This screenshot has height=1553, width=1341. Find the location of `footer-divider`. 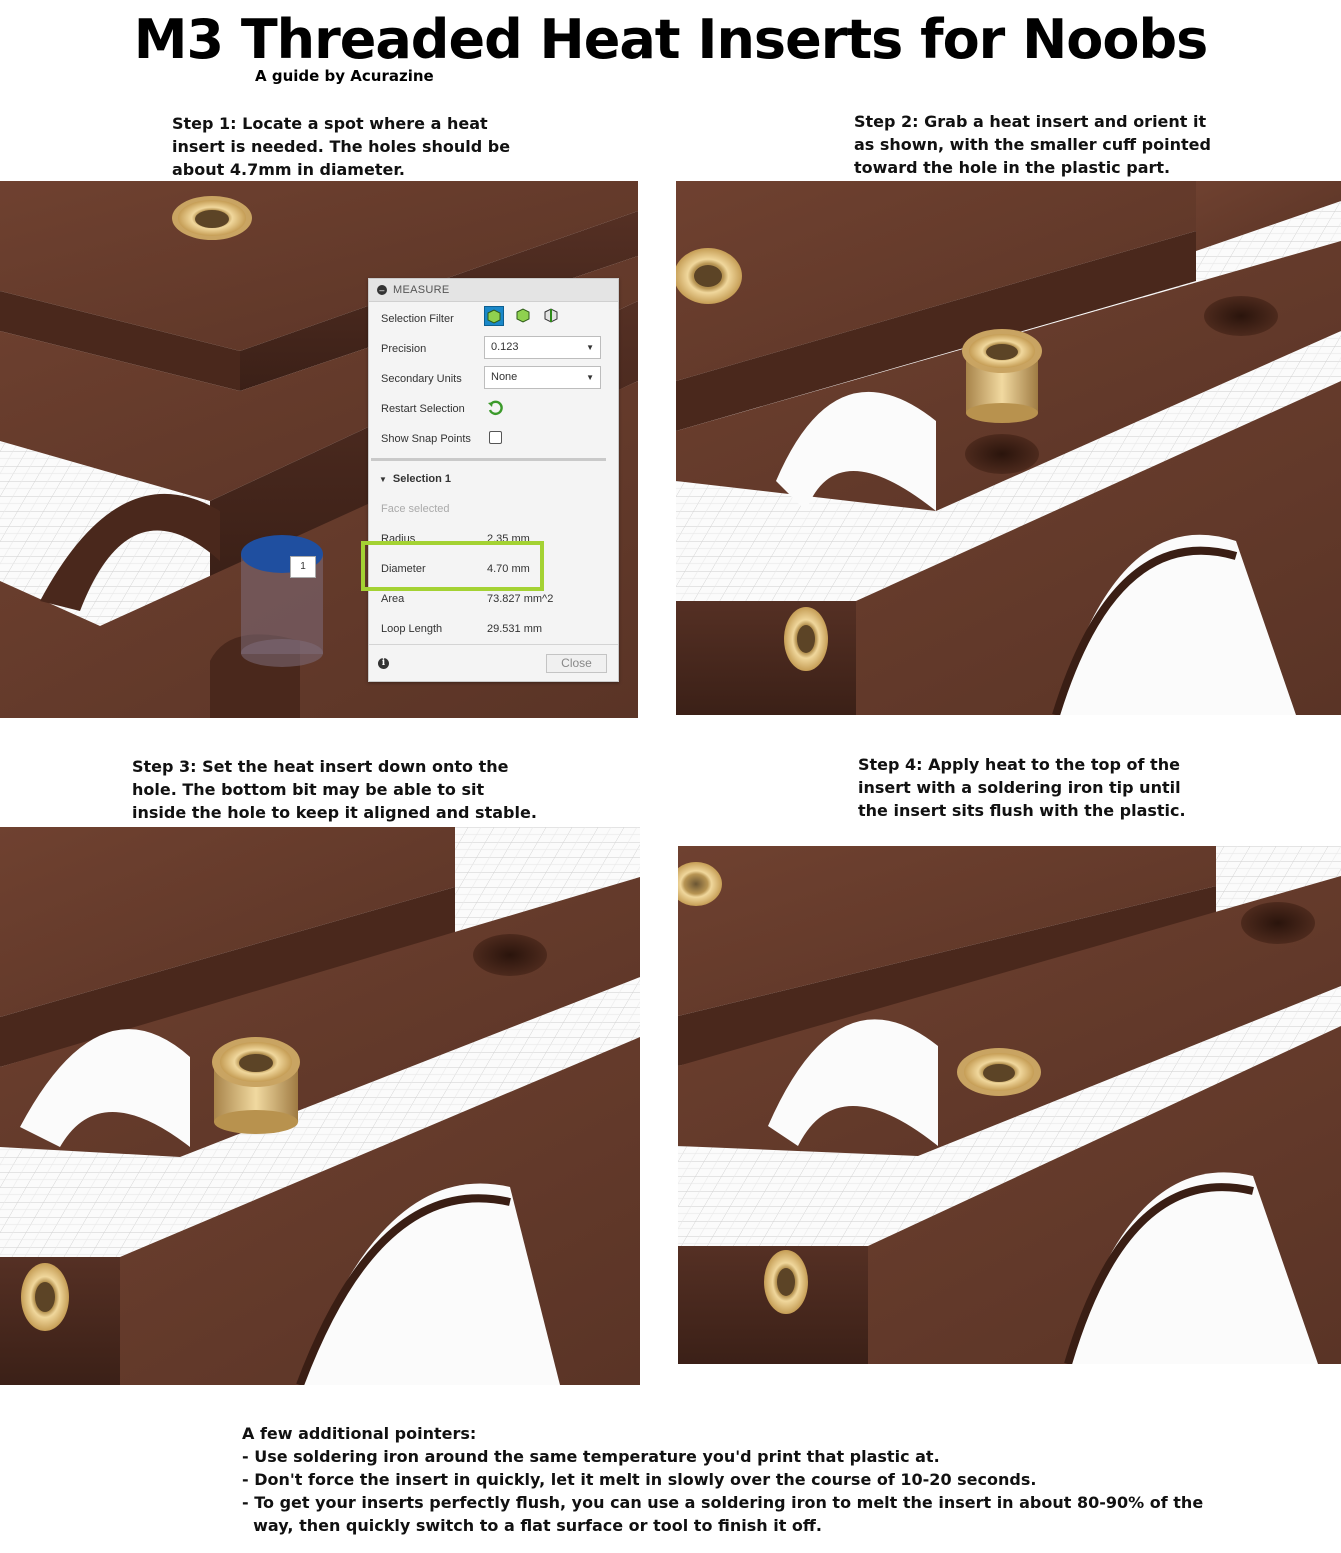

footer-divider is located at coordinates (493, 644).